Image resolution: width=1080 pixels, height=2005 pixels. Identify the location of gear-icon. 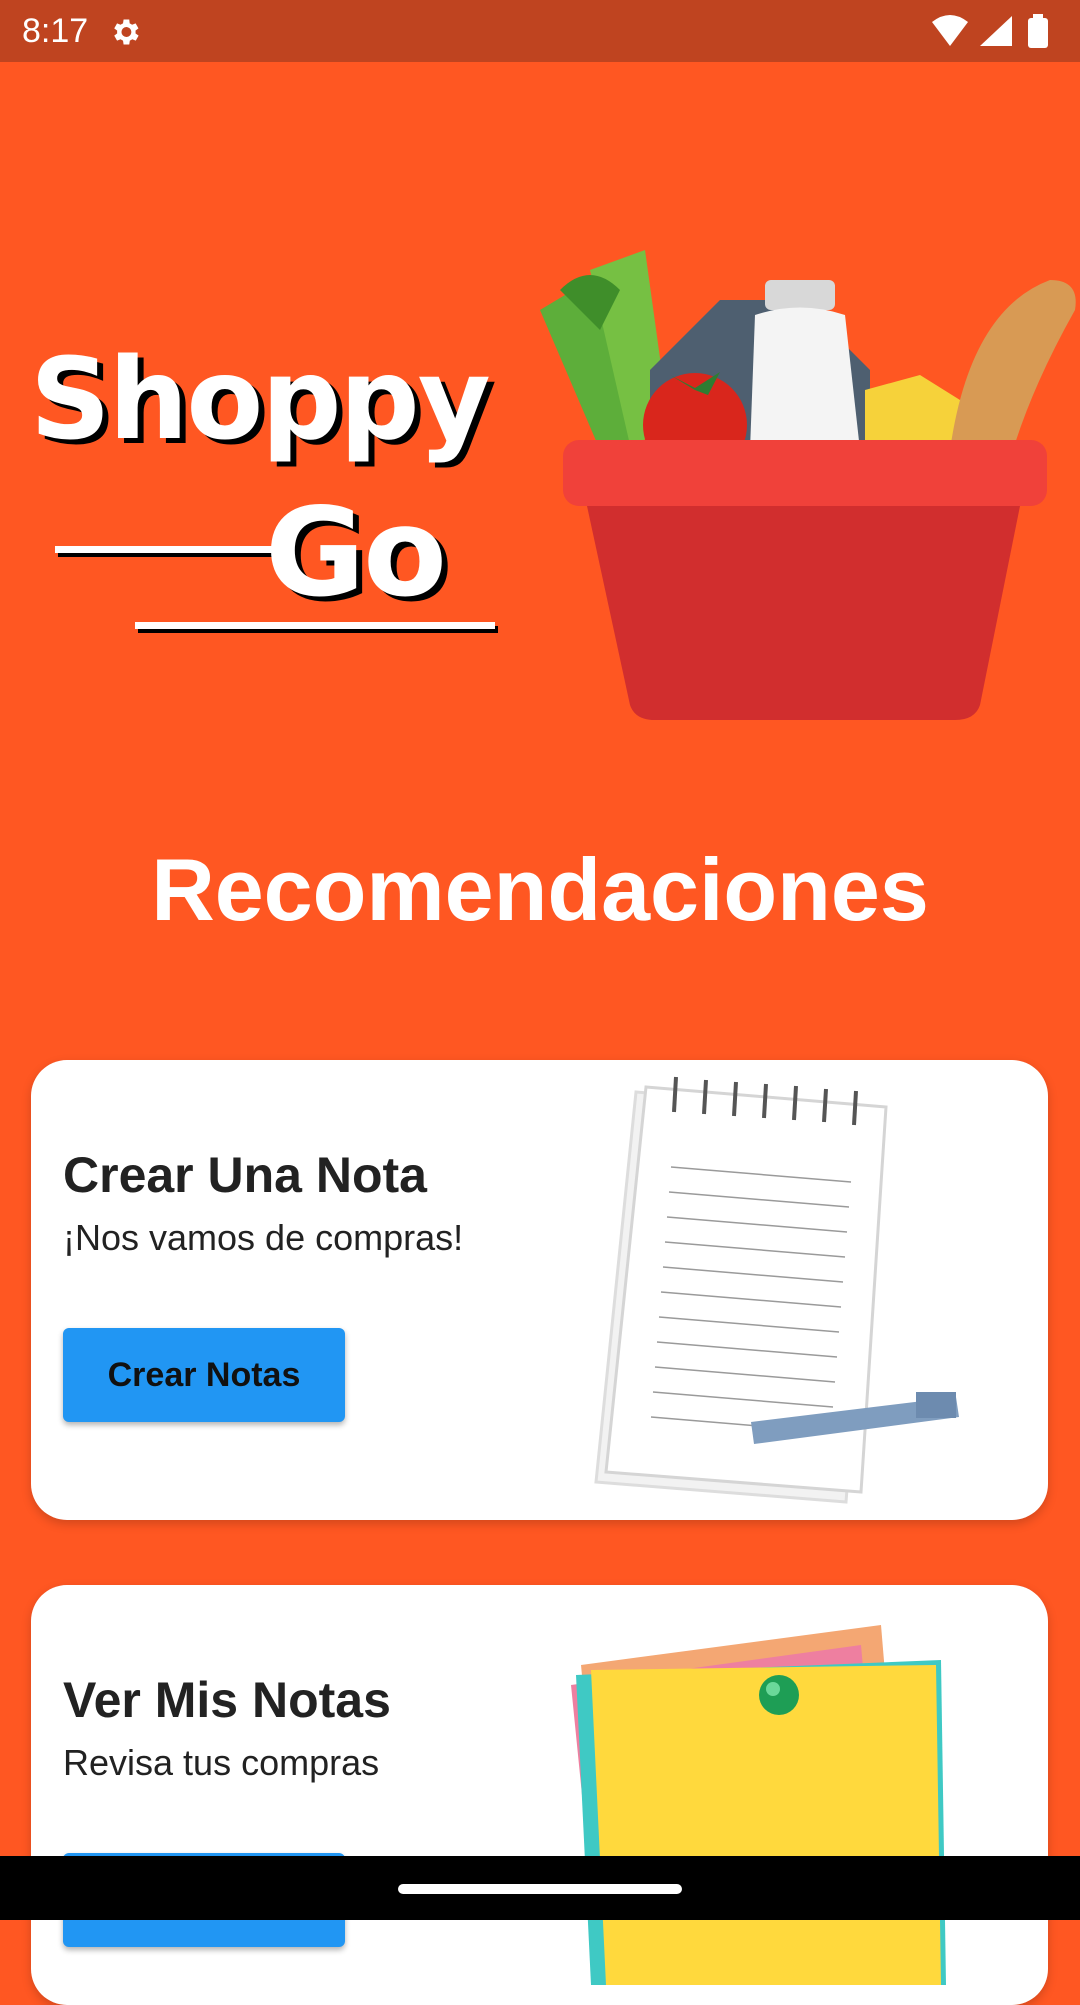
(126, 32).